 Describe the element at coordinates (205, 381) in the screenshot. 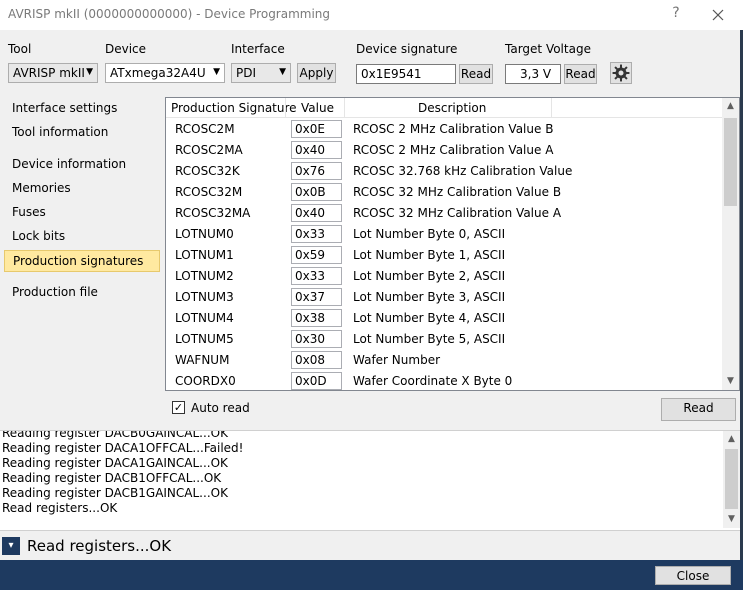

I see `signature-name: COORDX0` at that location.